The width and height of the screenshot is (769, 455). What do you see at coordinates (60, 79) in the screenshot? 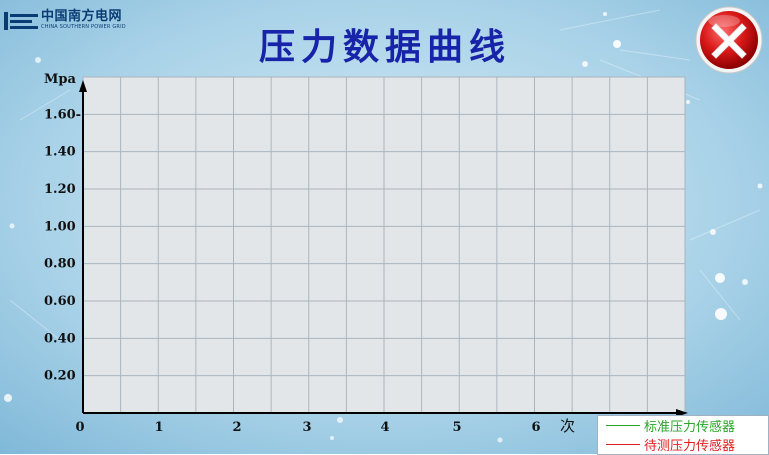
I see `y-axis-label: Mpa` at bounding box center [60, 79].